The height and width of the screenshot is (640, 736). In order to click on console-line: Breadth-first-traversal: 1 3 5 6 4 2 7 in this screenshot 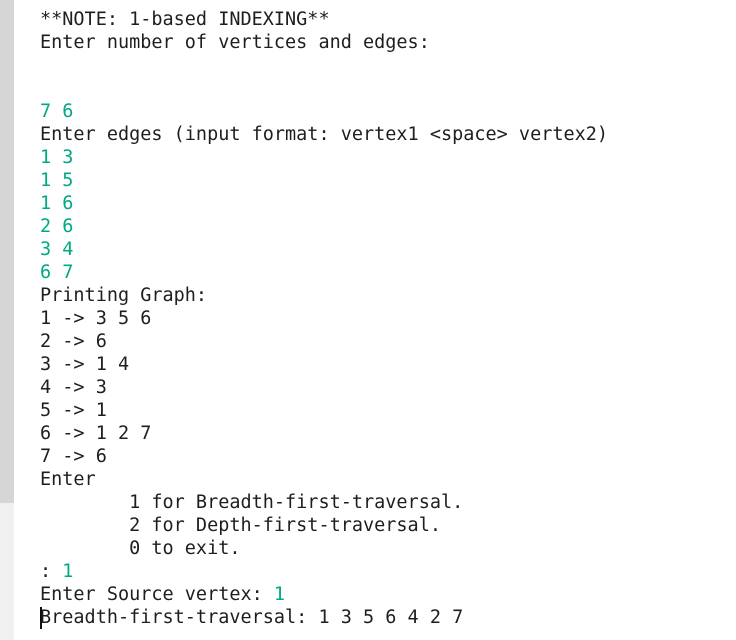, I will do `click(252, 617)`.